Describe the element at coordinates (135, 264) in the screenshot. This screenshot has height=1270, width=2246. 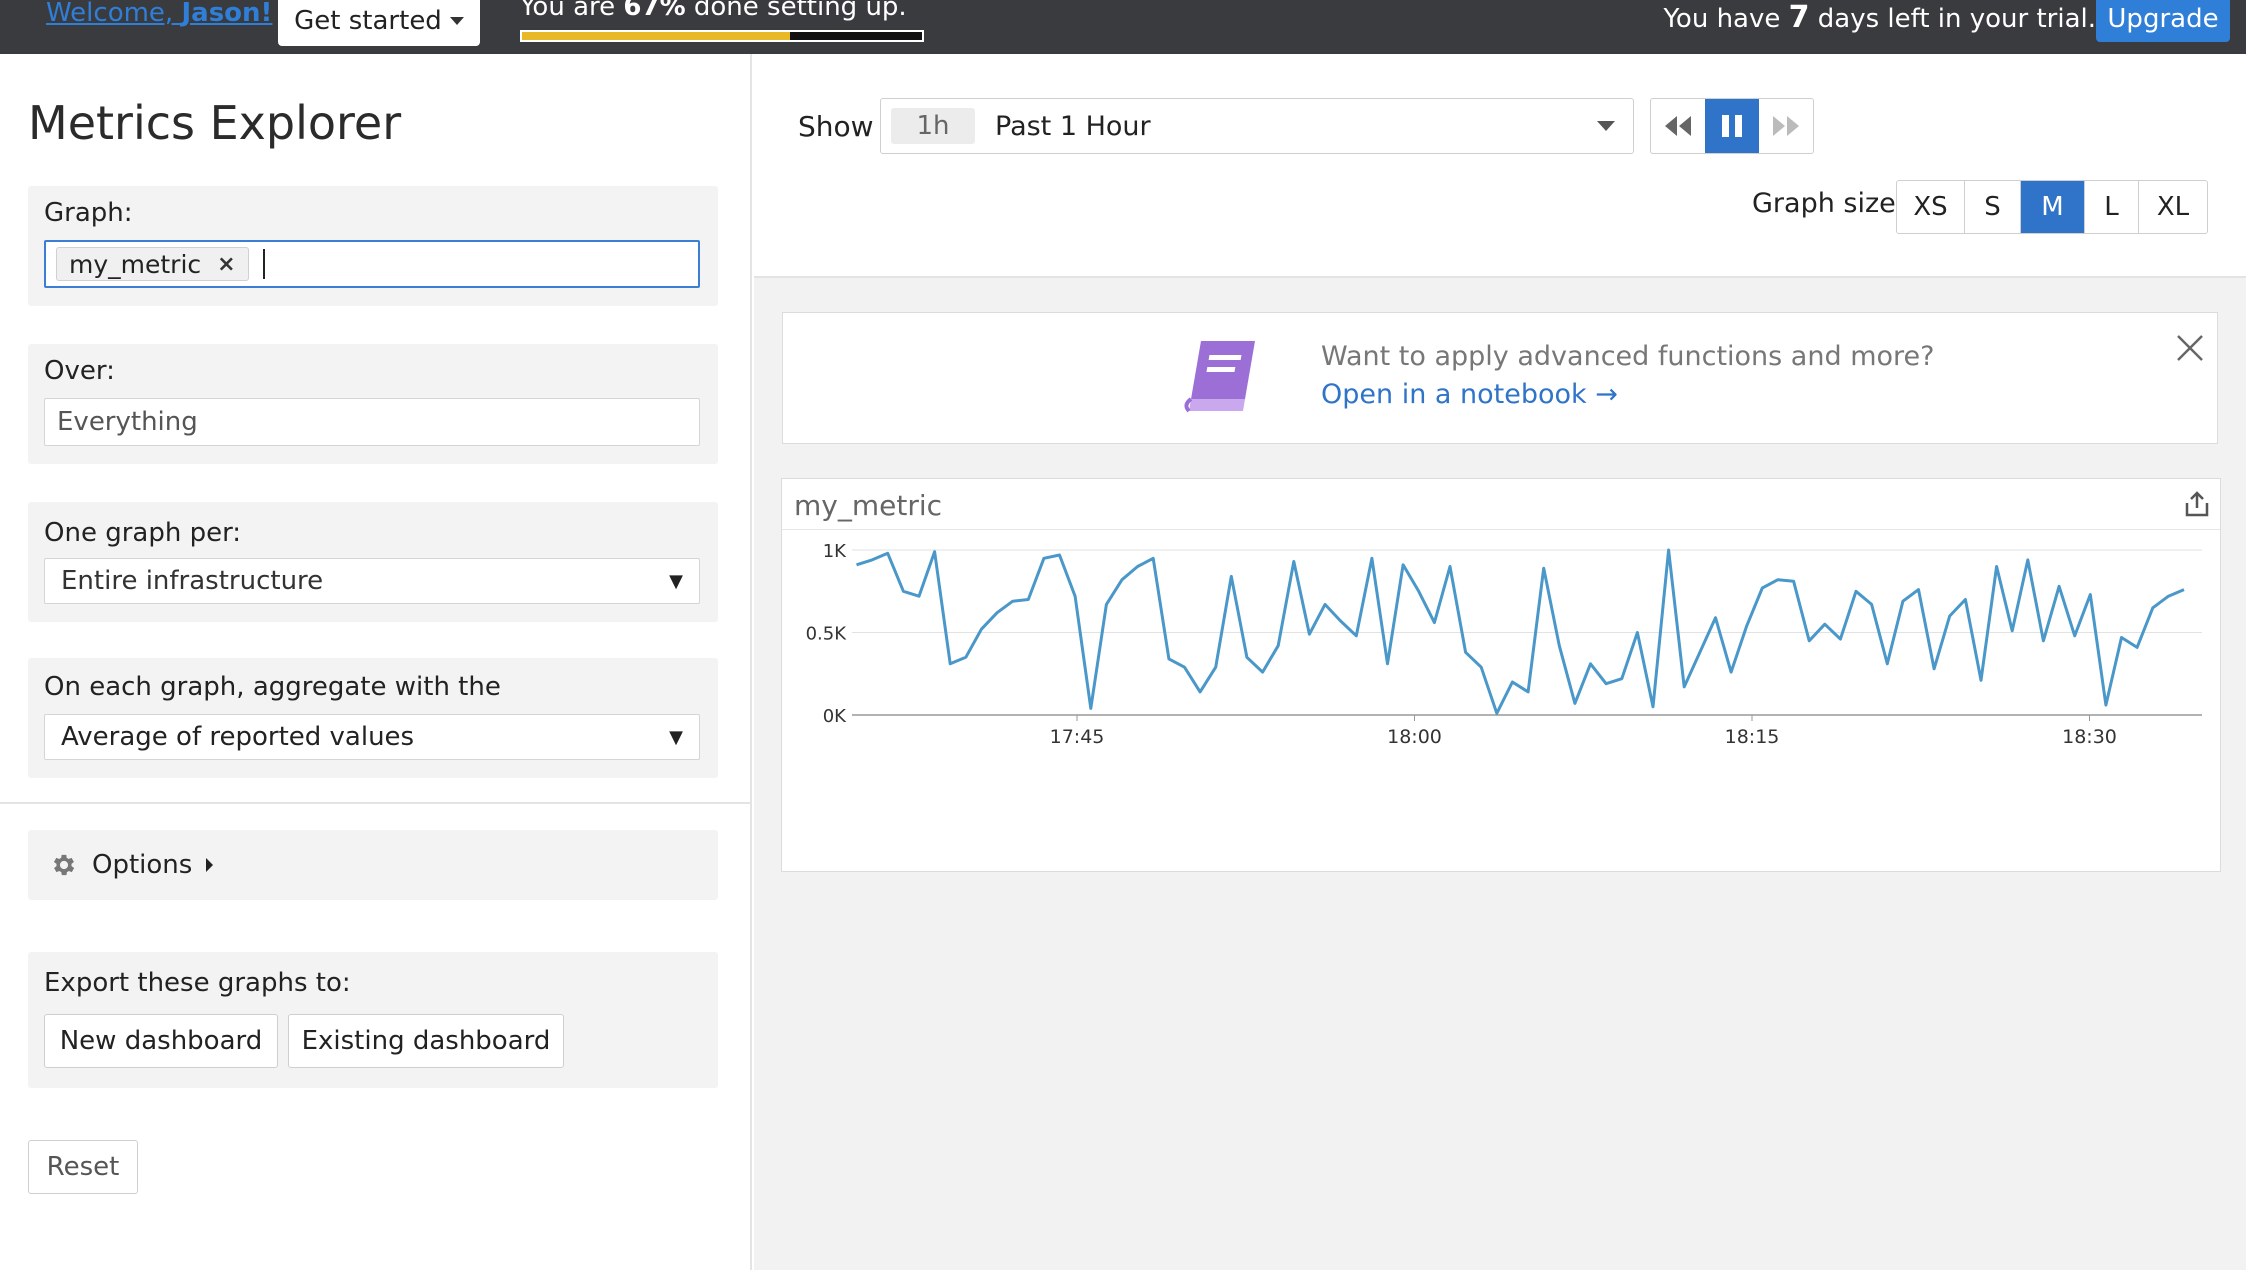
I see `metric-tag-label: my_metric` at that location.